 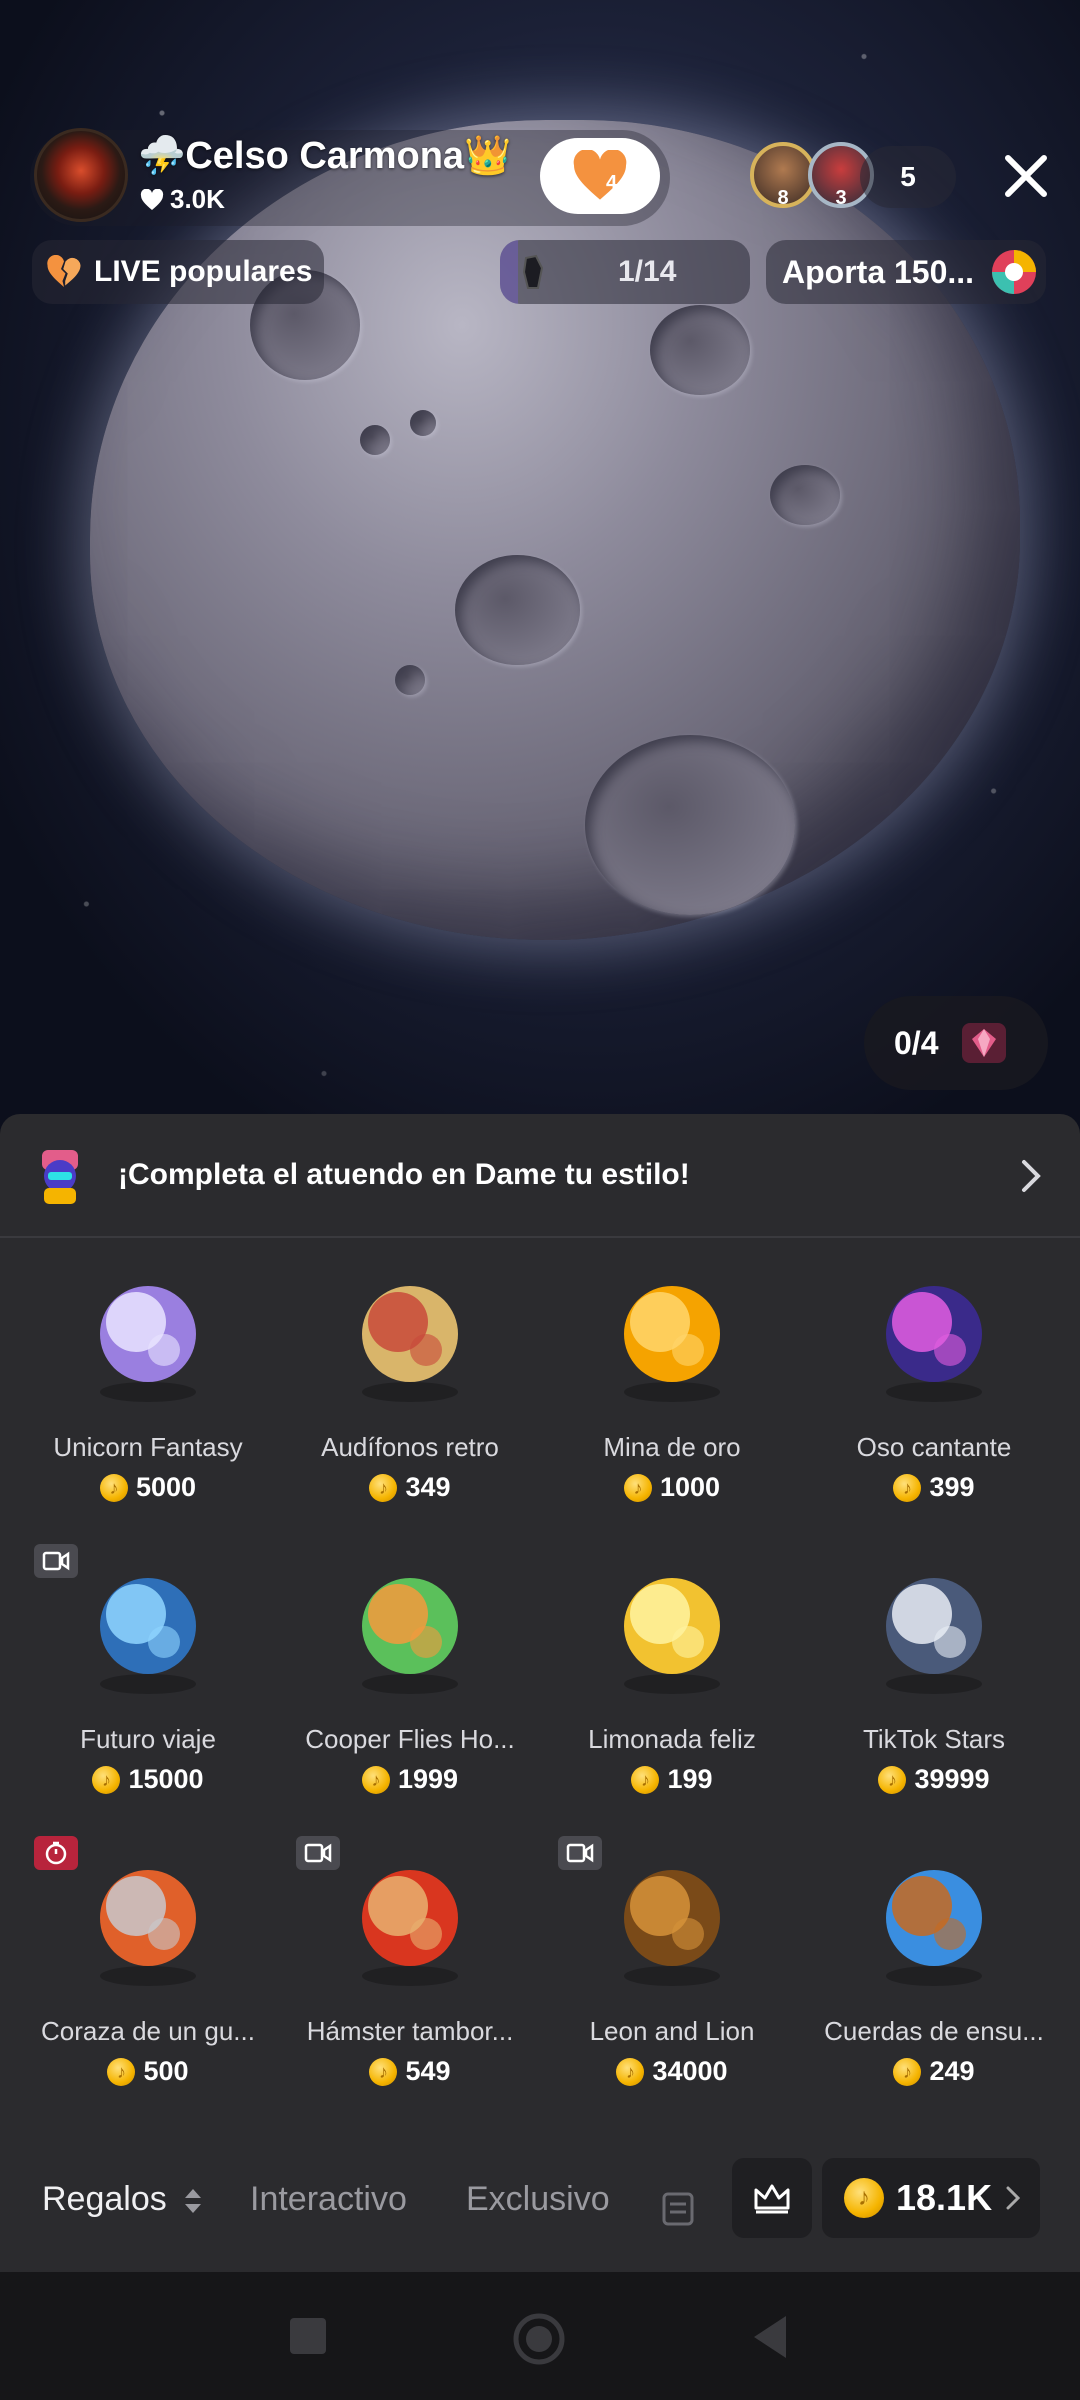 What do you see at coordinates (934, 1344) in the screenshot?
I see `singing-bear-icon` at bounding box center [934, 1344].